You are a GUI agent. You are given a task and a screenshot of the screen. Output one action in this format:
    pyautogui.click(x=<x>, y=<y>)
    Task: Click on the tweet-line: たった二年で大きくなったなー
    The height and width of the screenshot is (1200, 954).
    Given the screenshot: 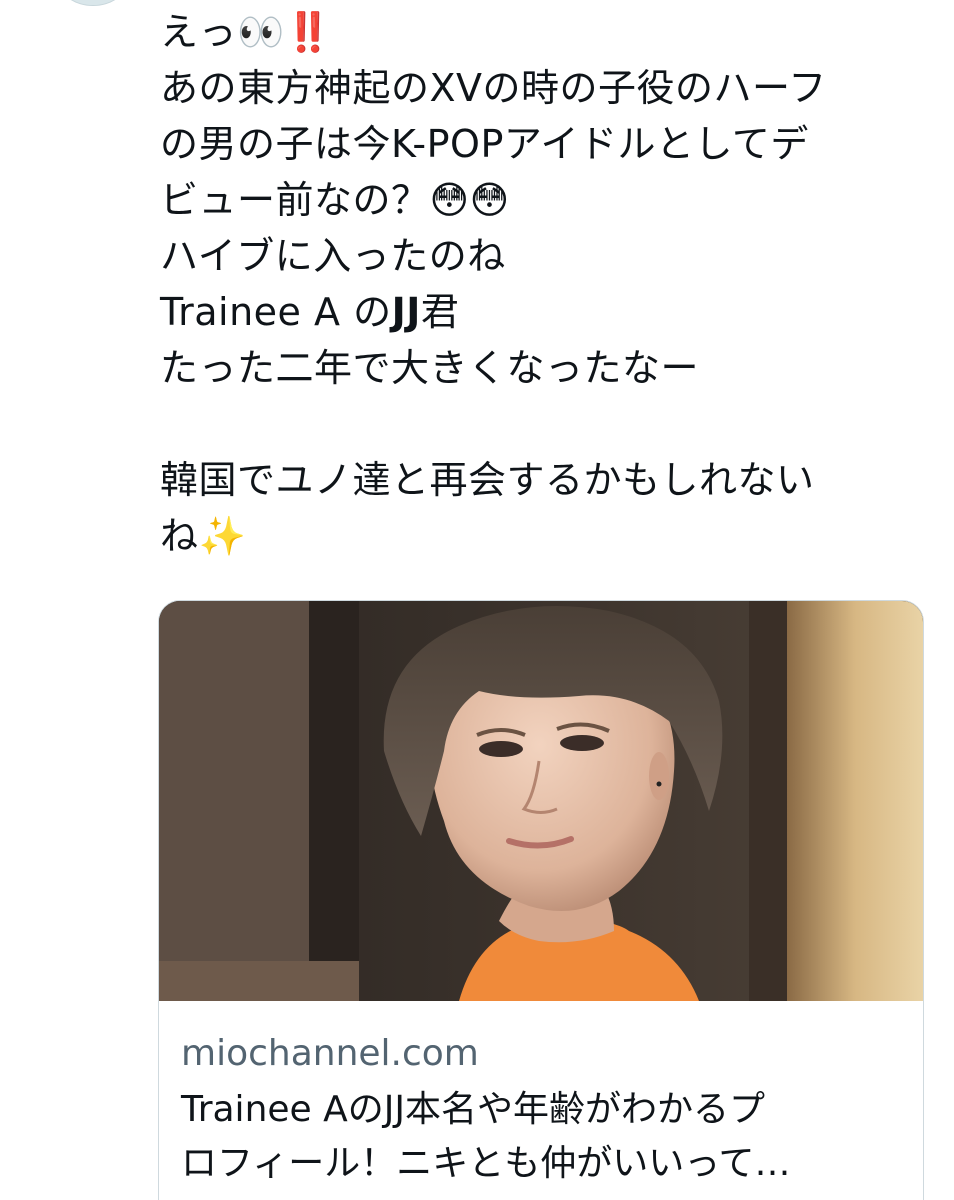 What is the action you would take?
    pyautogui.click(x=430, y=368)
    